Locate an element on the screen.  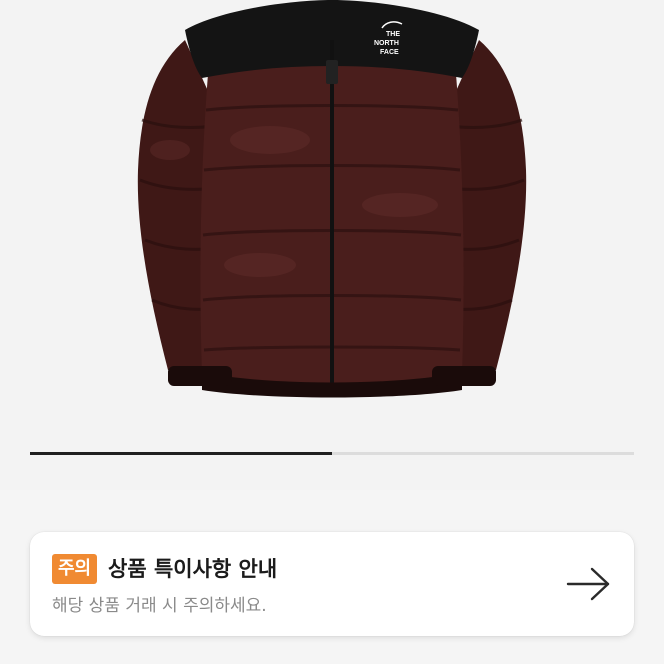
arrow-right-icon is located at coordinates (589, 584).